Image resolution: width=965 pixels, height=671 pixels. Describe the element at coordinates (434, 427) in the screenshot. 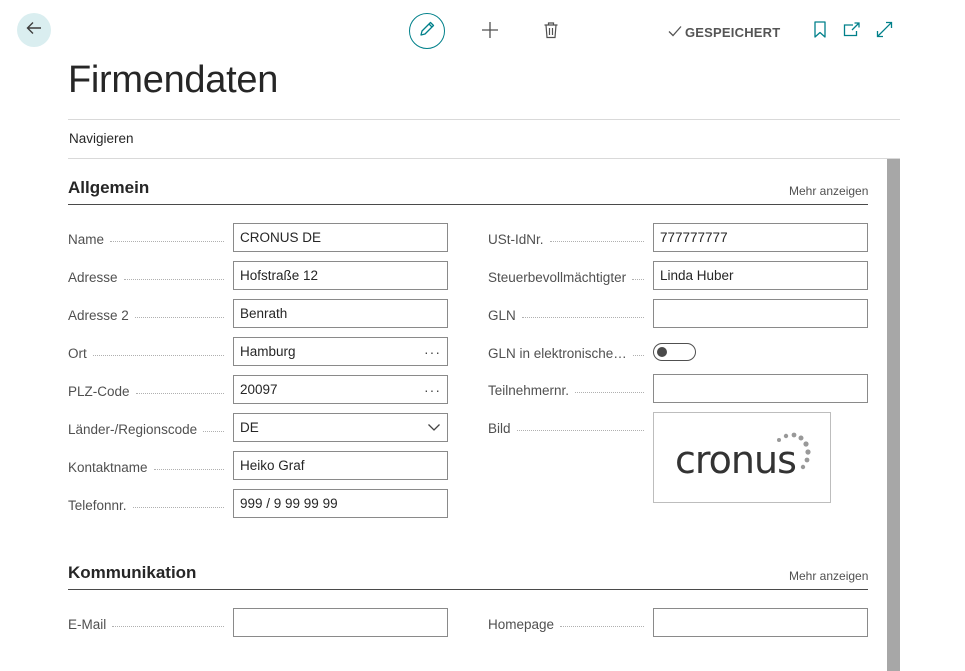

I see `chevron-down-icon` at that location.